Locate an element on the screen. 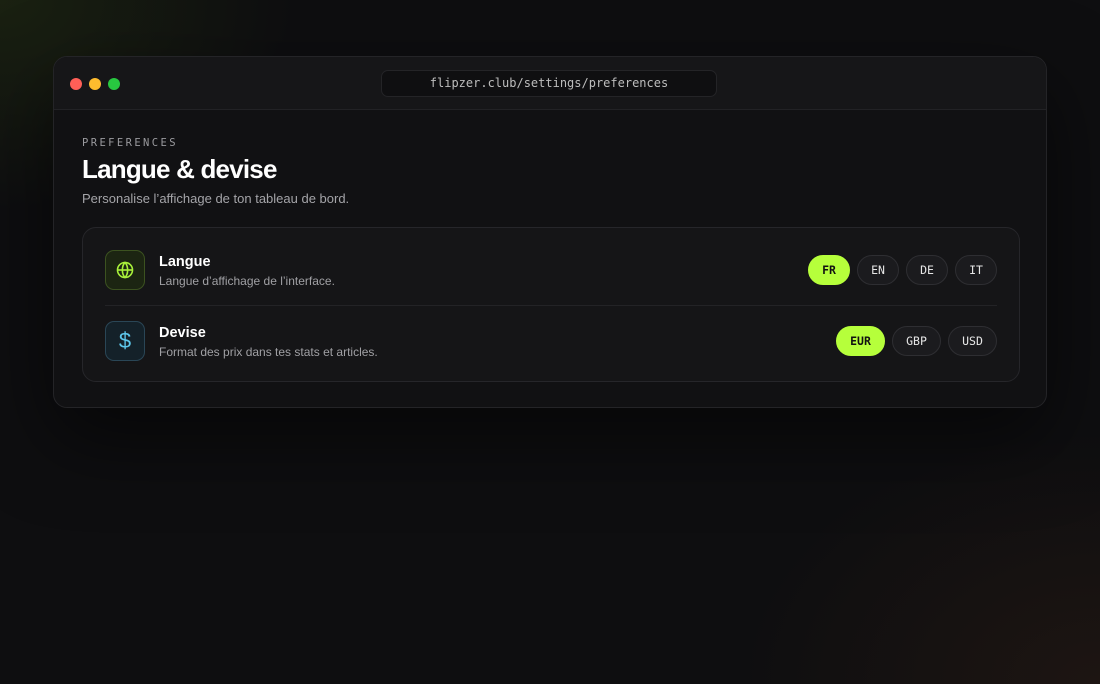  browser-titlebar: flipzer.club/settings/preferences is located at coordinates (550, 83).